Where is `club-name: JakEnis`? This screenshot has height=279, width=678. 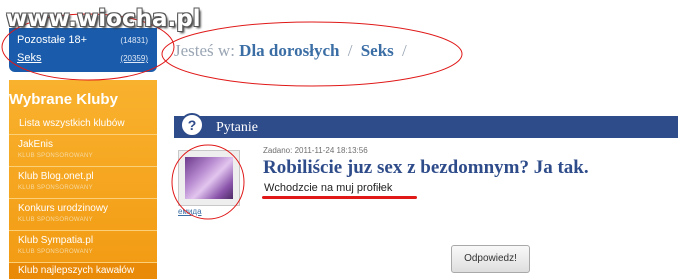 club-name: JakEnis is located at coordinates (36, 144).